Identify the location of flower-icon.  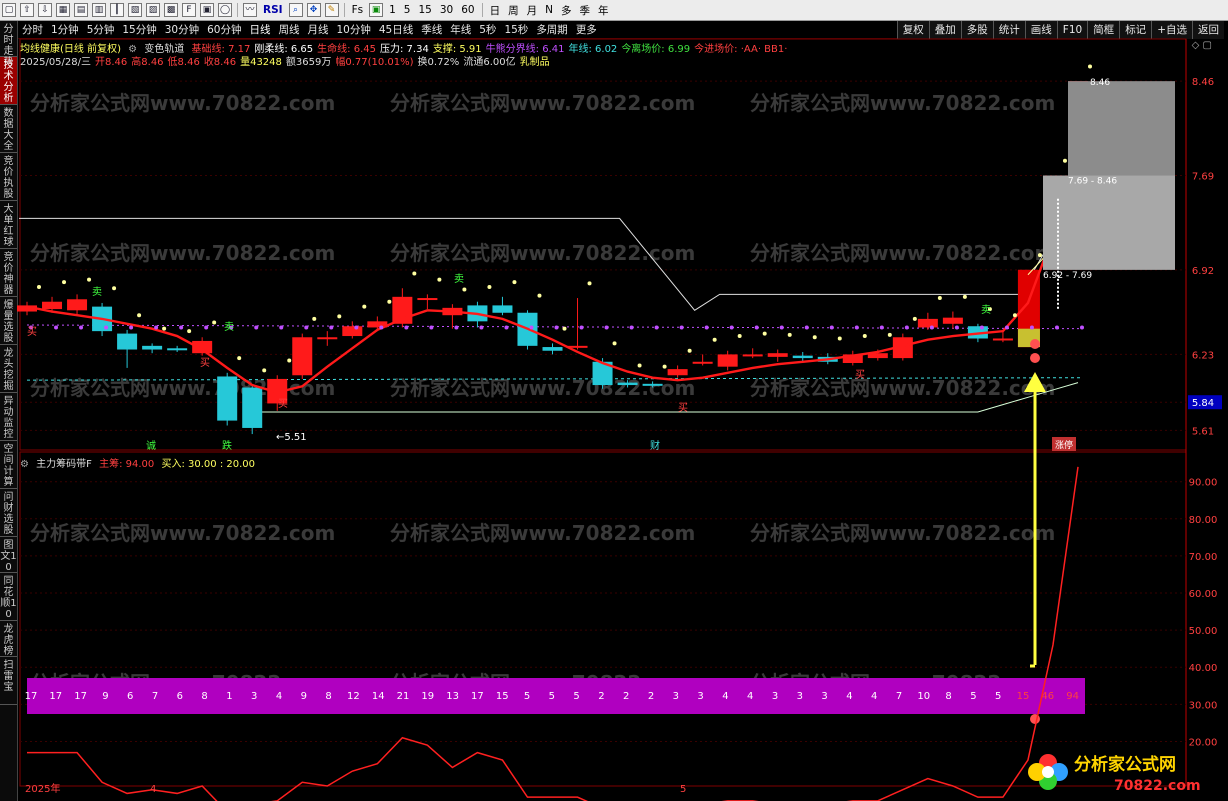
(1048, 772).